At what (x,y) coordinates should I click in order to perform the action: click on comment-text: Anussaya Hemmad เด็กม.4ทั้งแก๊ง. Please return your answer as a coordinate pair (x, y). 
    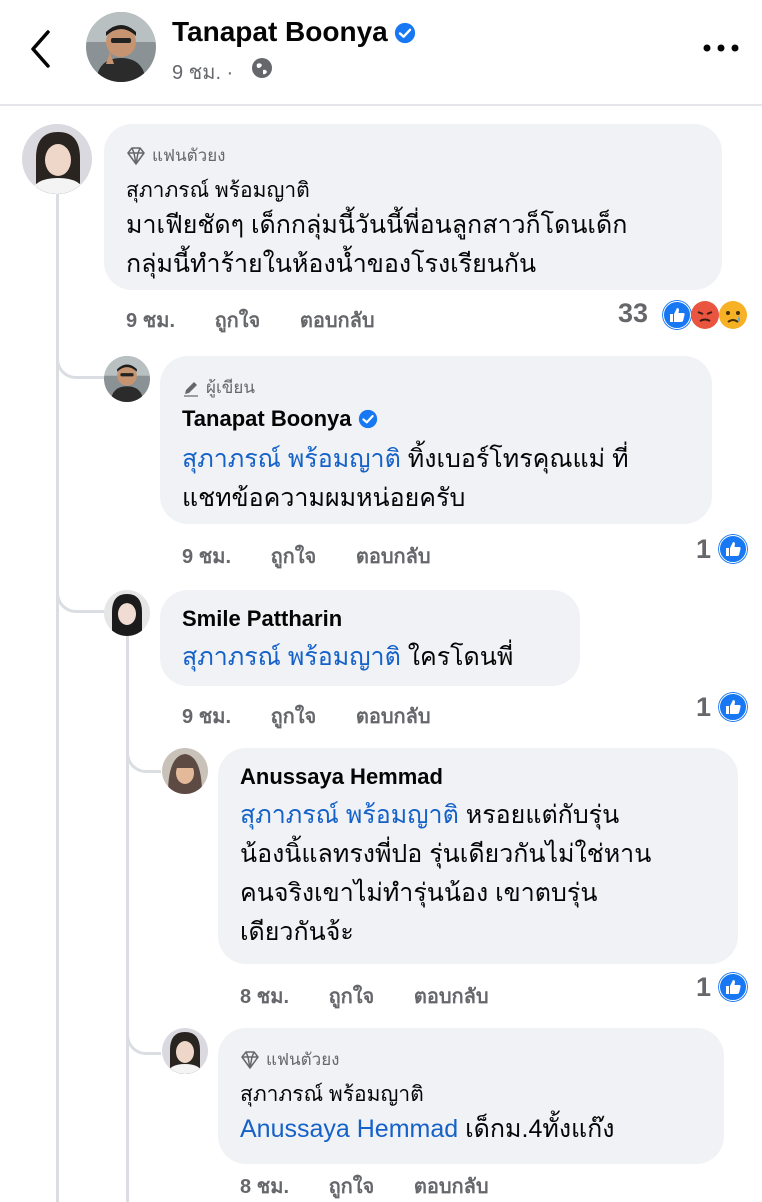
    Looking at the image, I should click on (427, 1129).